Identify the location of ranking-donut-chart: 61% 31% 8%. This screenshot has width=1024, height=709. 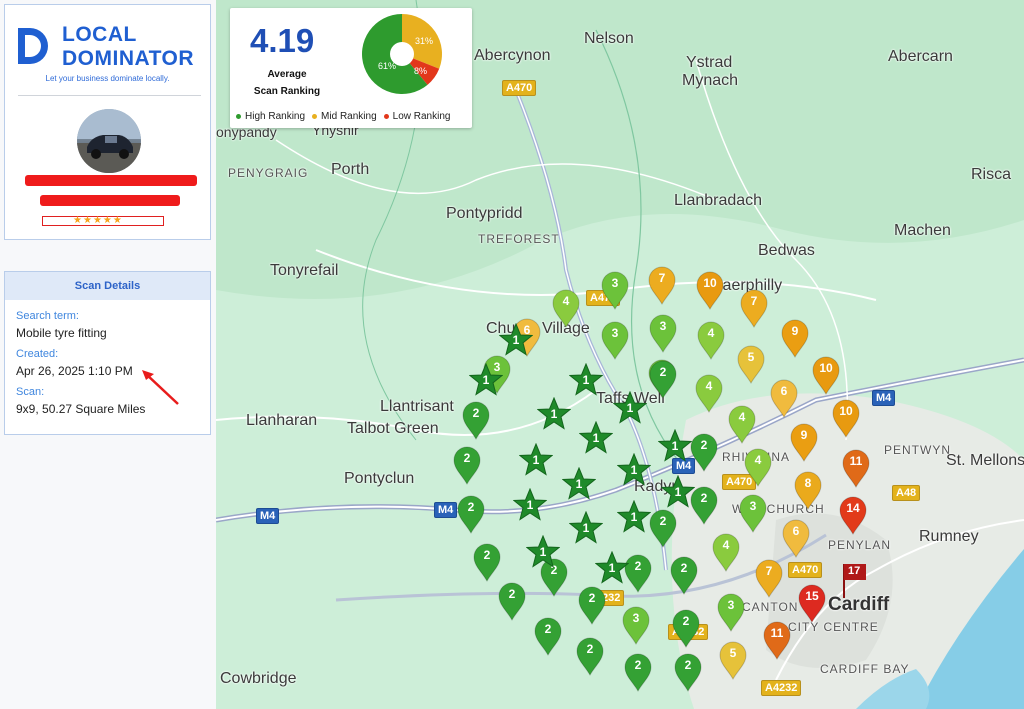
(402, 54).